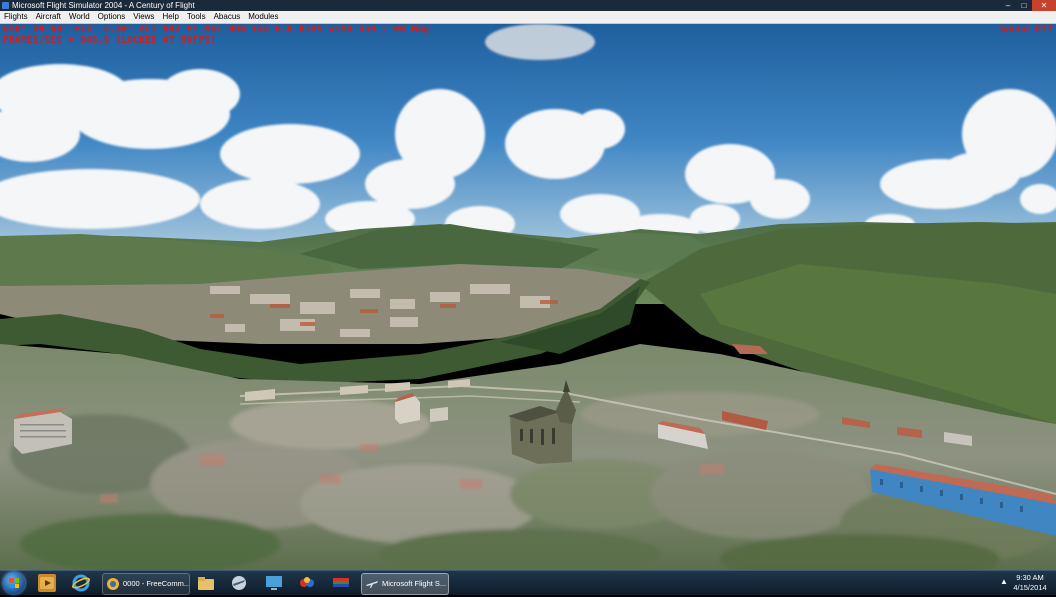 The image size is (1056, 597). I want to click on menu-world: World, so click(79, 17).